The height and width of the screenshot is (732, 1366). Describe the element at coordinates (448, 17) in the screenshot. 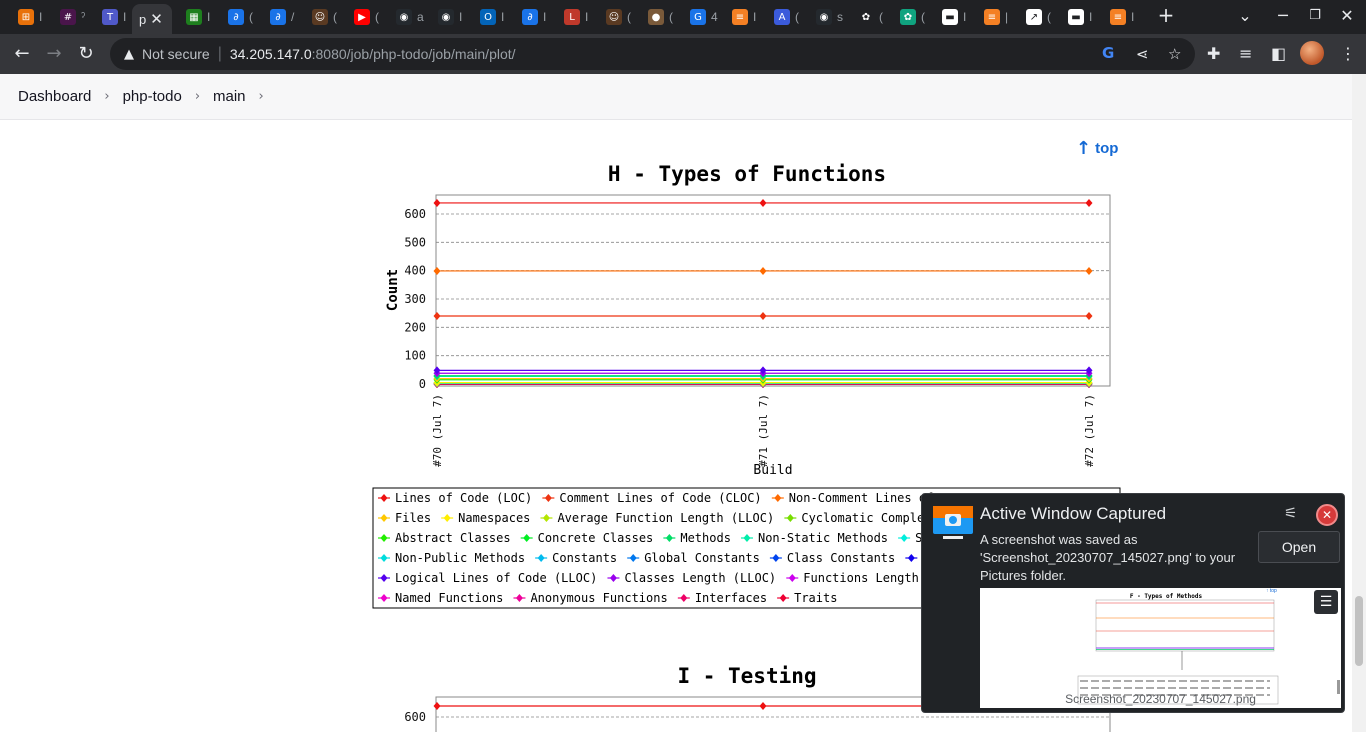

I see `browser-tab: ◉ I` at that location.